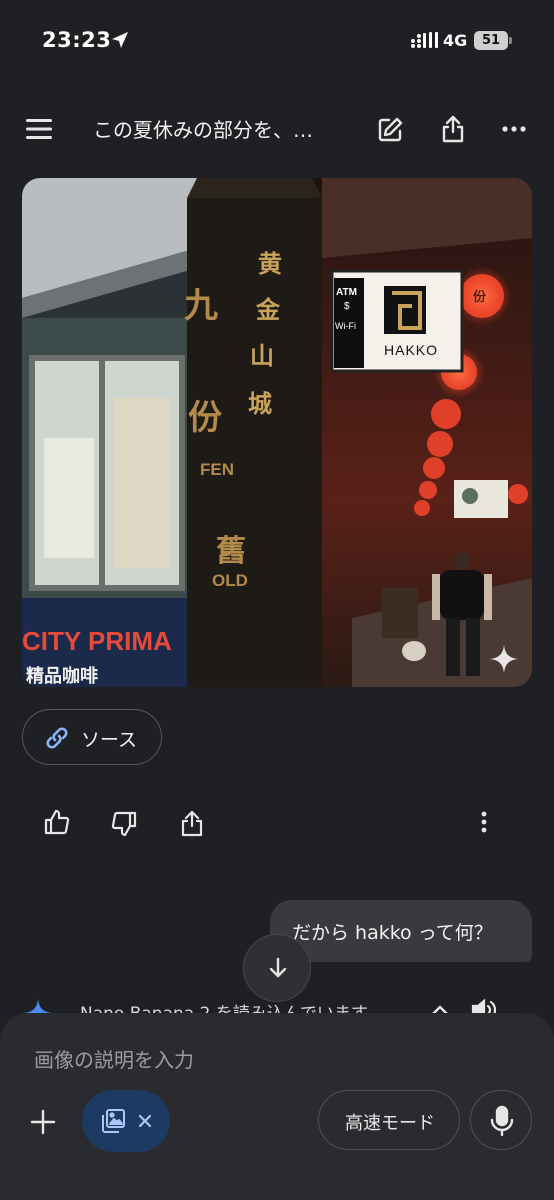 The width and height of the screenshot is (554, 1200). Describe the element at coordinates (392, 933) in the screenshot. I see `user-message-text: だから hakko って何？` at that location.